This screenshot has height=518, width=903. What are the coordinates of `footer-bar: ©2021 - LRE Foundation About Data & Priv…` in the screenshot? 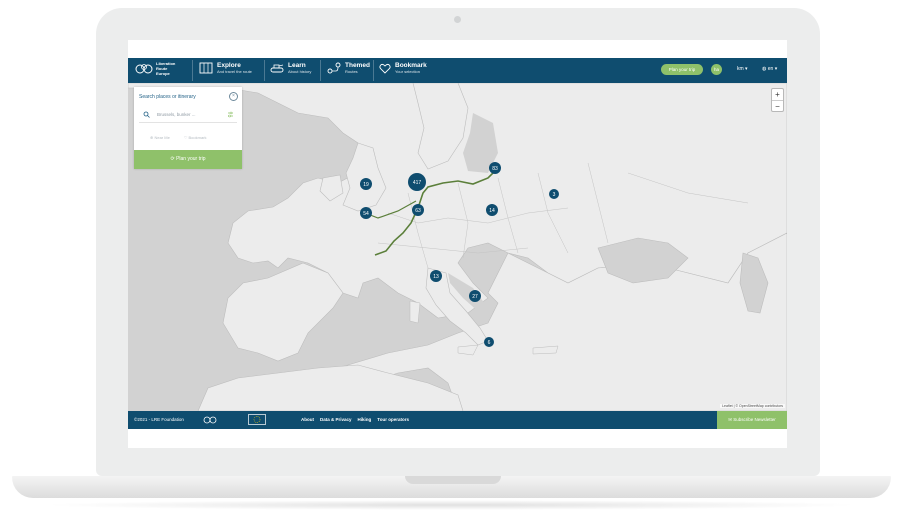 It's located at (457, 420).